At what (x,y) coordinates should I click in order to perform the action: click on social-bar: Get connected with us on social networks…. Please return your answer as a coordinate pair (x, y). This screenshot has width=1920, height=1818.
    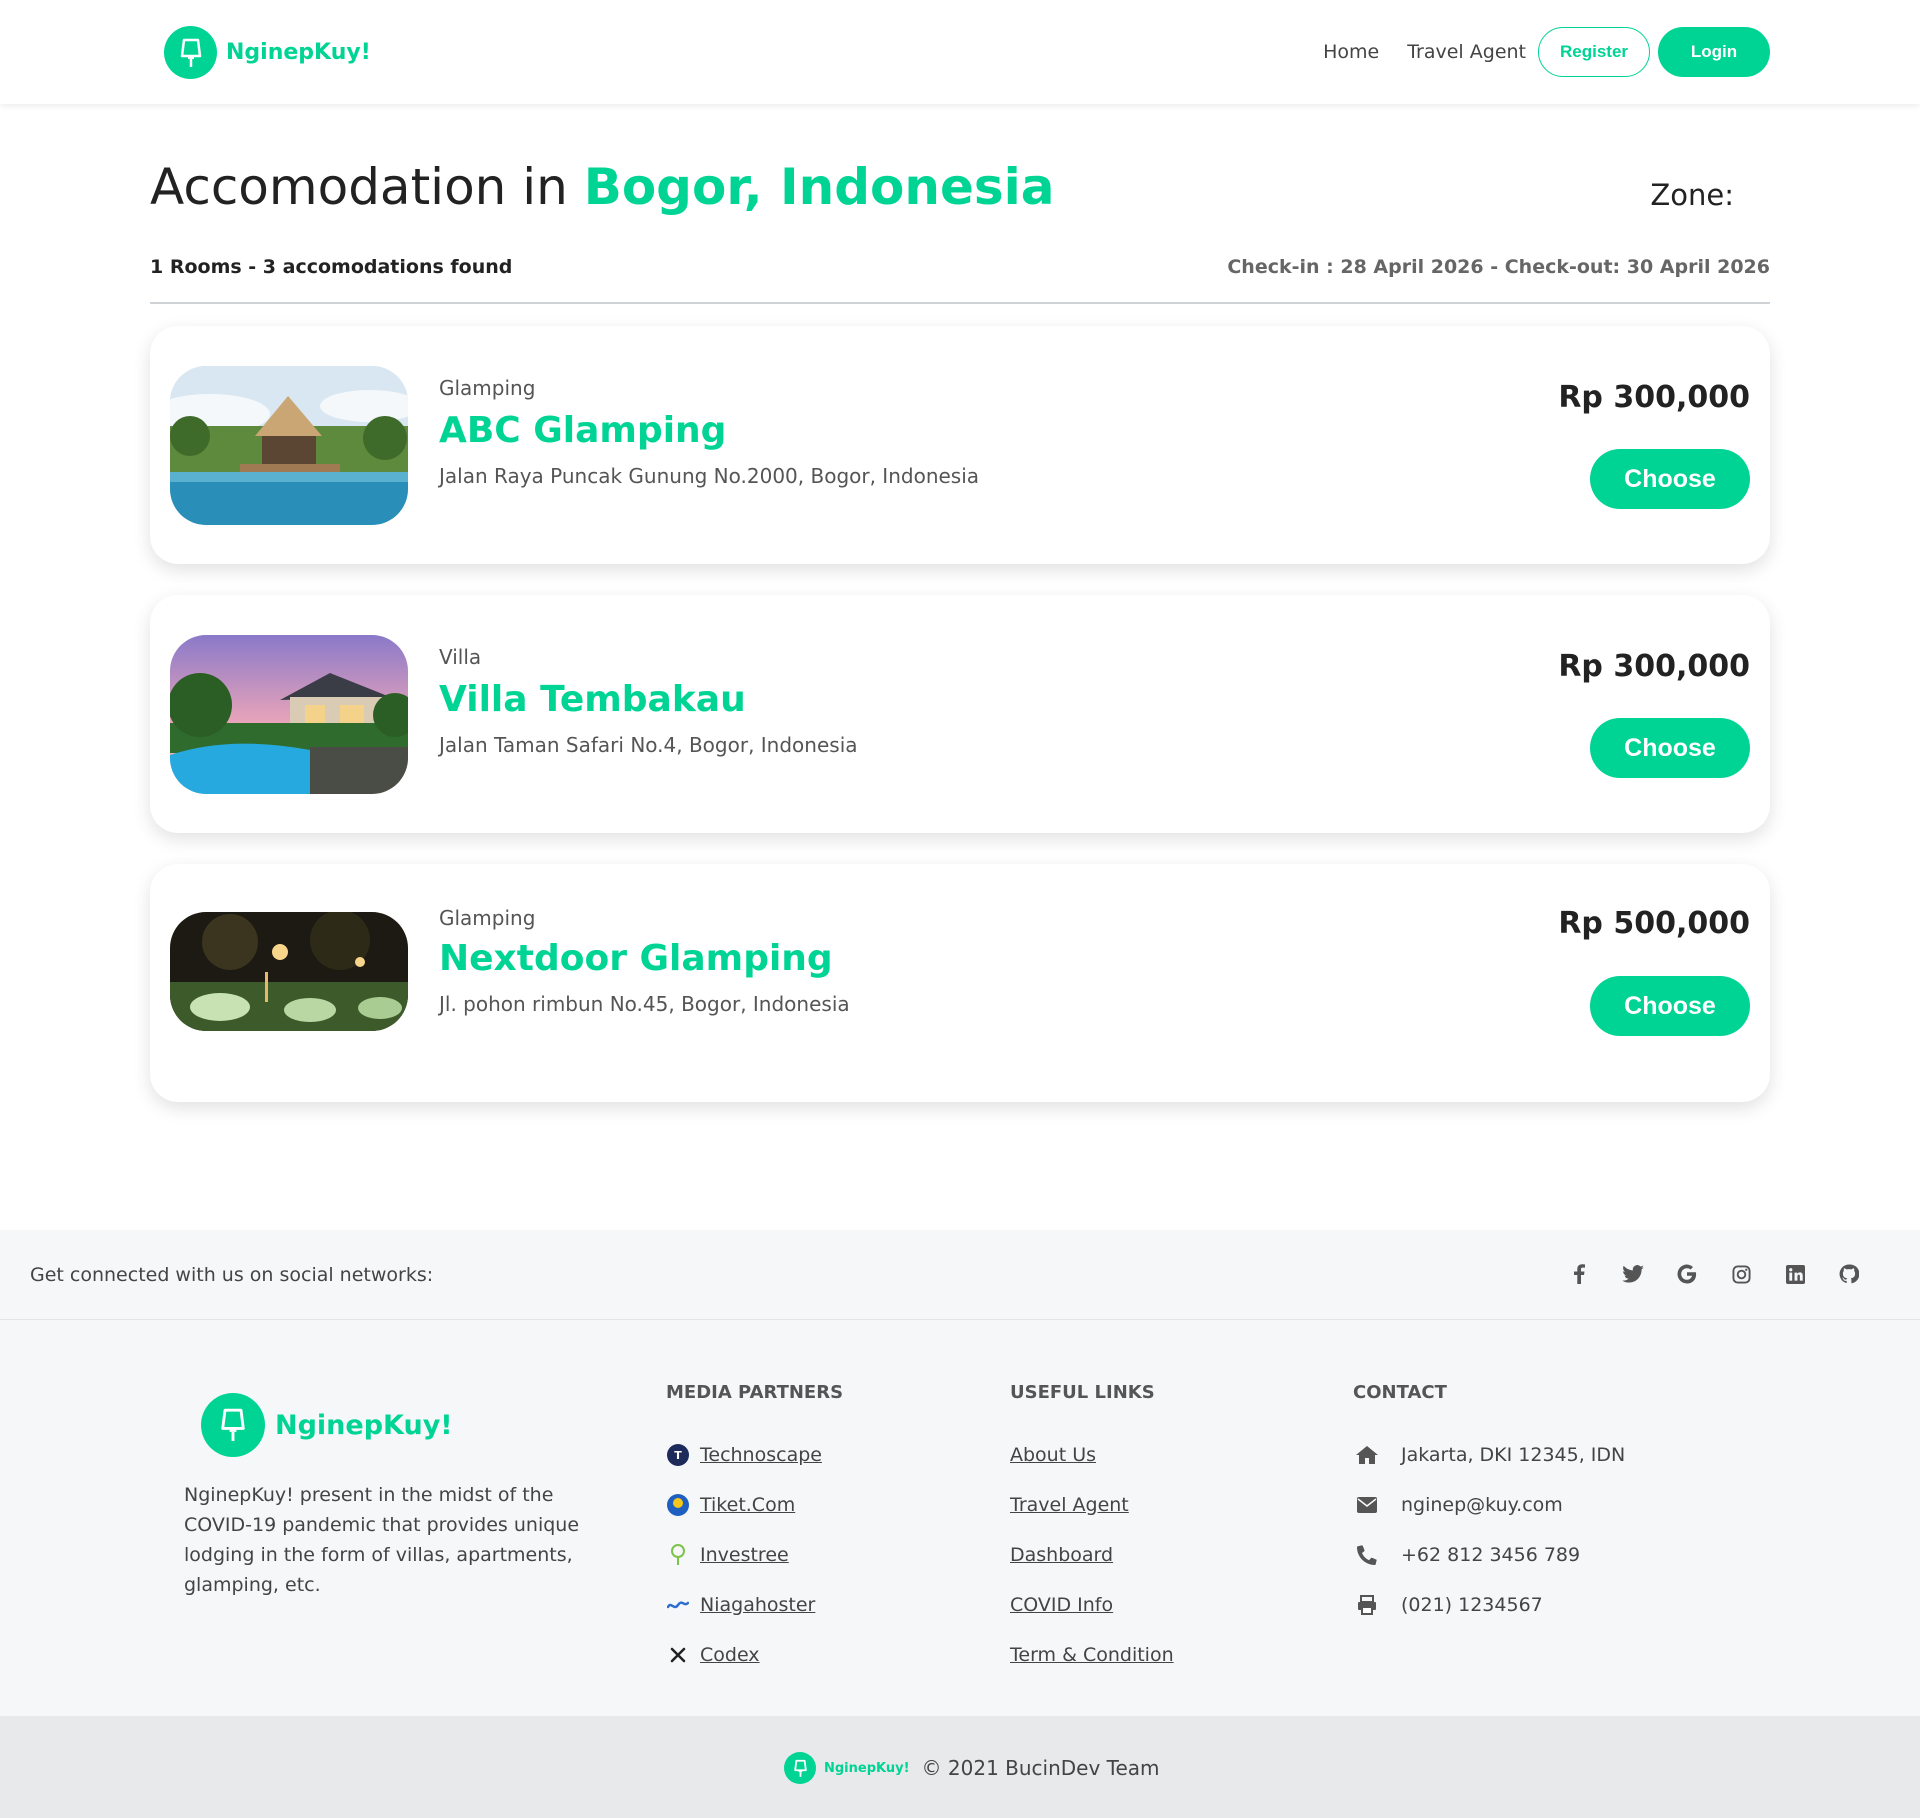
    Looking at the image, I should click on (960, 1275).